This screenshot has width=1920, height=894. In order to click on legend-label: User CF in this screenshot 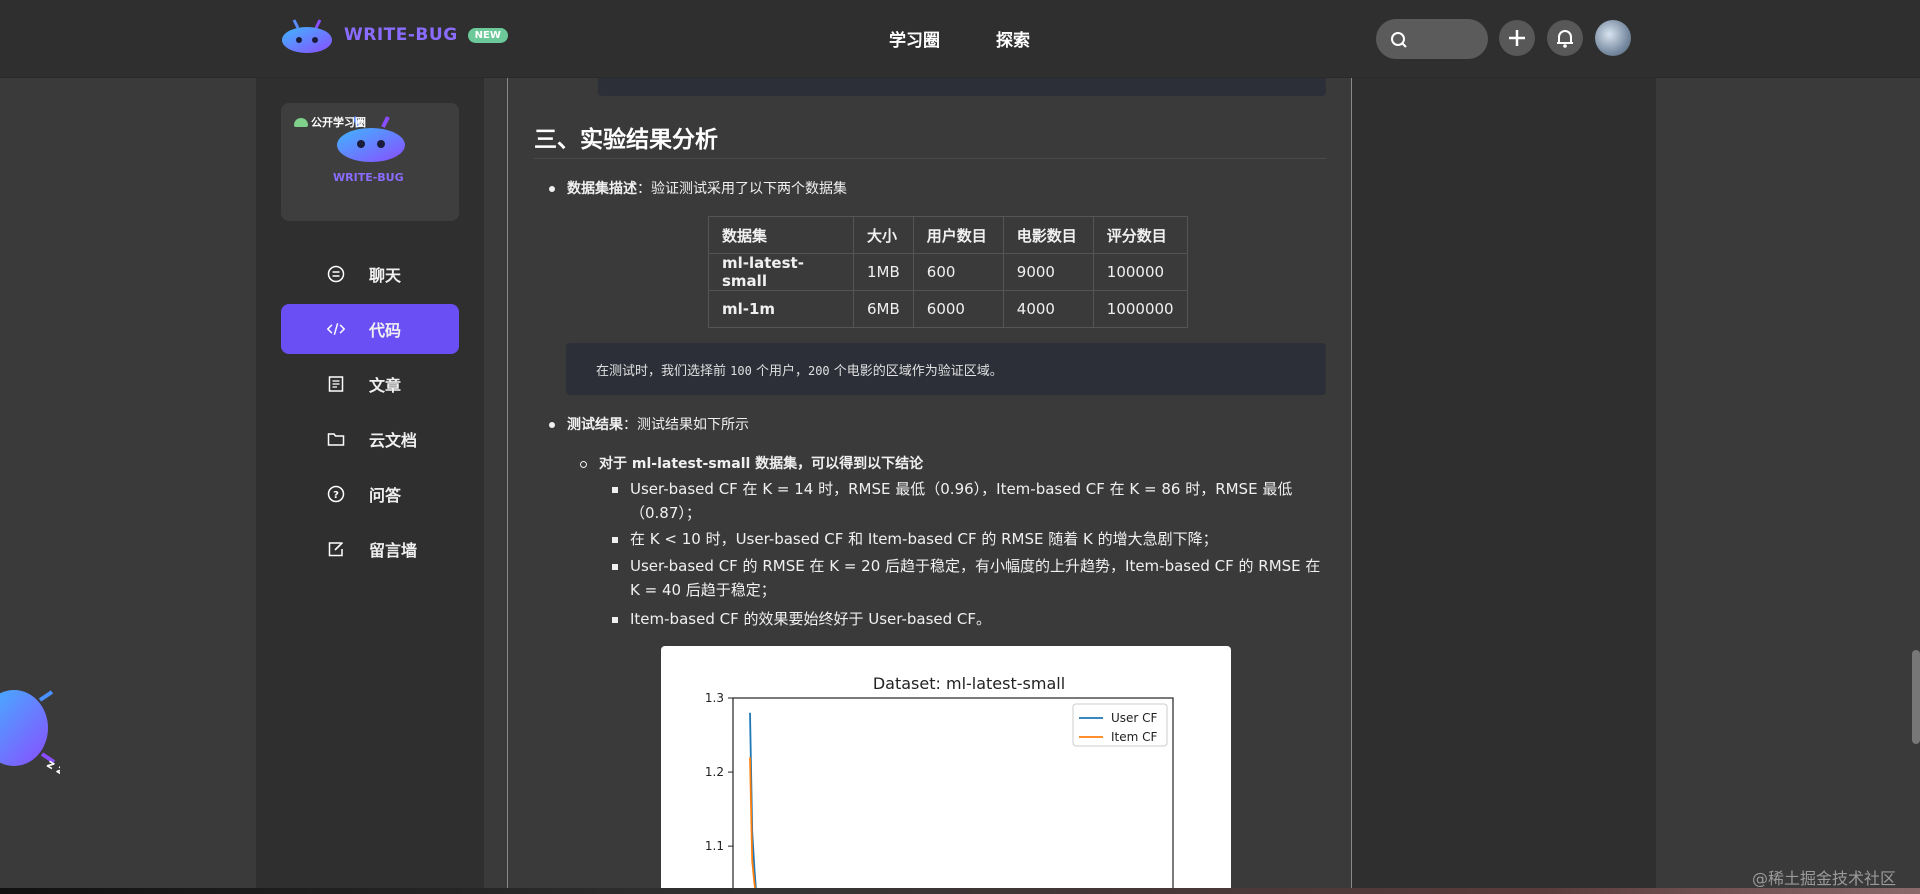, I will do `click(1134, 718)`.